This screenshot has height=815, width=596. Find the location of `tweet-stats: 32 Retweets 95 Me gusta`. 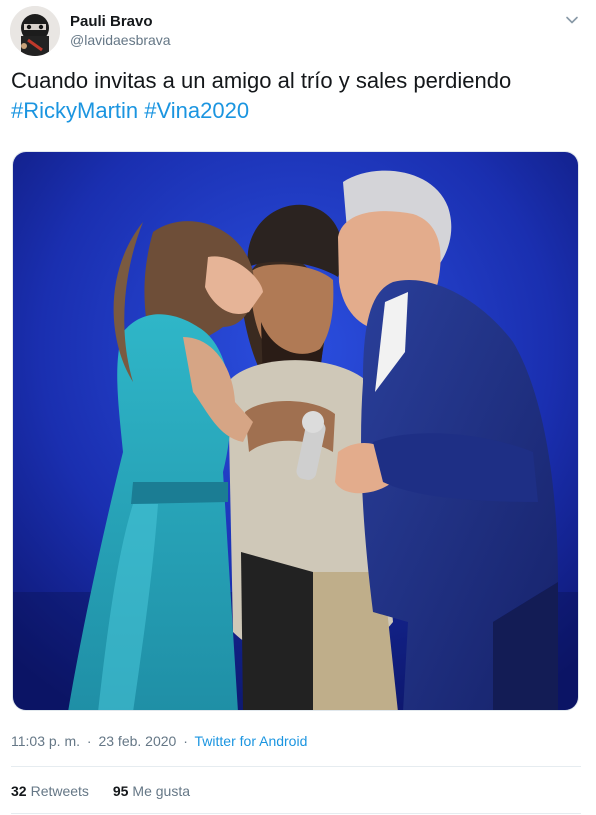

tweet-stats: 32 Retweets 95 Me gusta is located at coordinates (110, 791).